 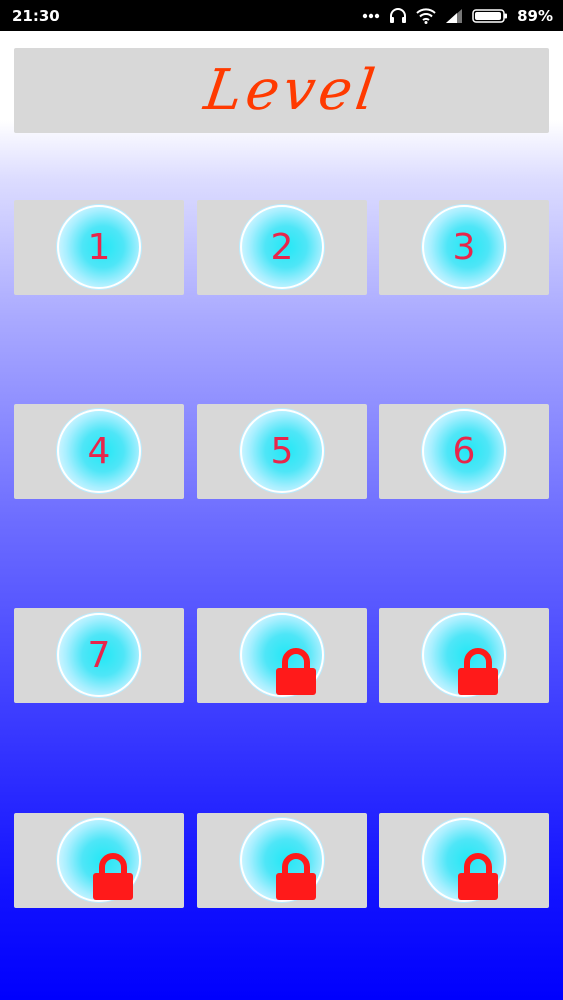 I want to click on level-orb: 4, so click(x=99, y=451).